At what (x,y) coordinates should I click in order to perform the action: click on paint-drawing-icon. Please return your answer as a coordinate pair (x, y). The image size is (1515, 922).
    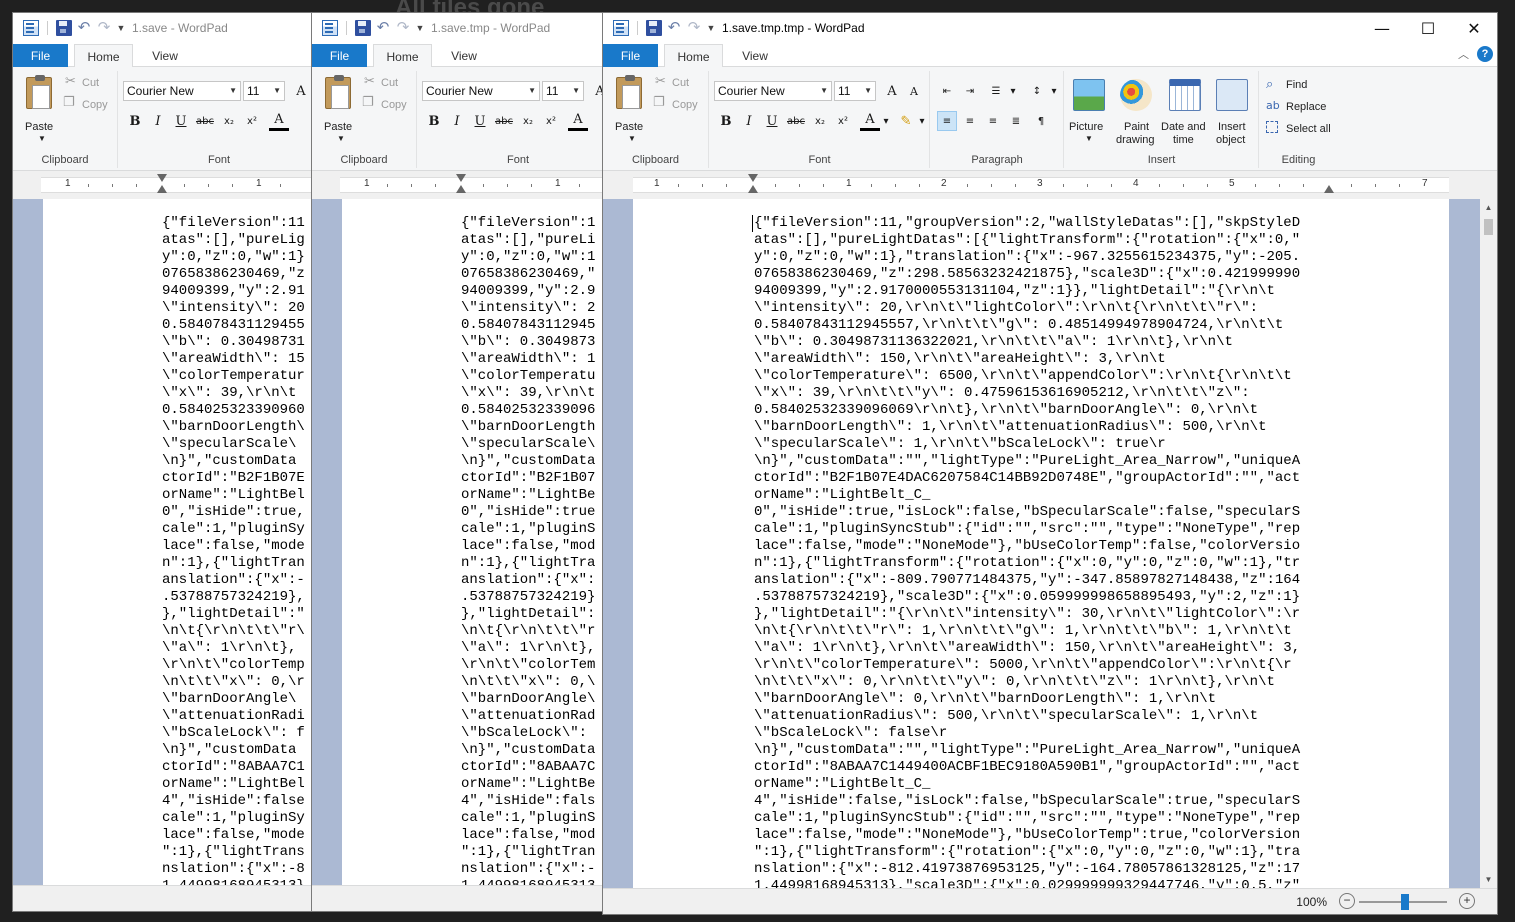
    Looking at the image, I should click on (1136, 95).